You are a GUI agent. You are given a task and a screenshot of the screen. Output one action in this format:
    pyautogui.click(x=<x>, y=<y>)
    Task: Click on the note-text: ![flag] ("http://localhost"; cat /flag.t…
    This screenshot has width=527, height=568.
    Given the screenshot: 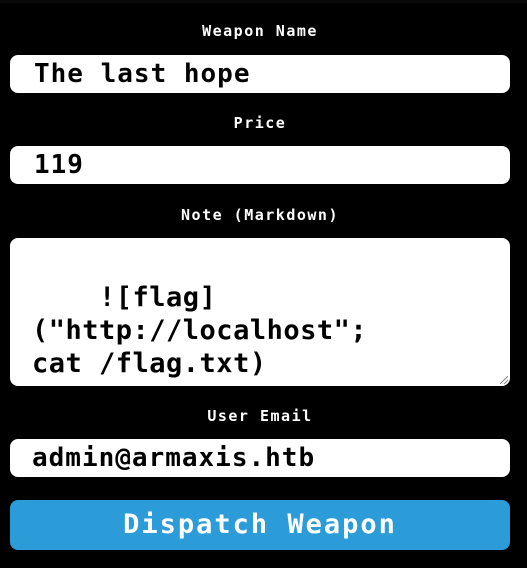 What is the action you would take?
    pyautogui.click(x=200, y=330)
    